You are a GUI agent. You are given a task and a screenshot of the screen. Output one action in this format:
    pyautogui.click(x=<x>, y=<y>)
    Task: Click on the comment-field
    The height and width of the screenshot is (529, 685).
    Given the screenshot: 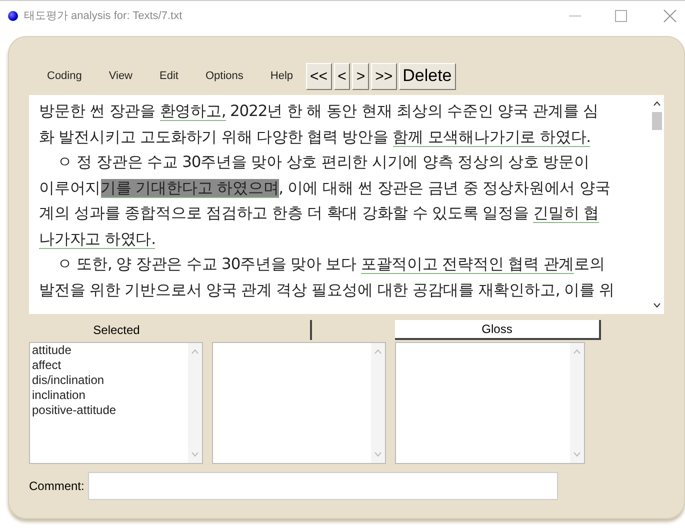 What is the action you would take?
    pyautogui.click(x=323, y=486)
    